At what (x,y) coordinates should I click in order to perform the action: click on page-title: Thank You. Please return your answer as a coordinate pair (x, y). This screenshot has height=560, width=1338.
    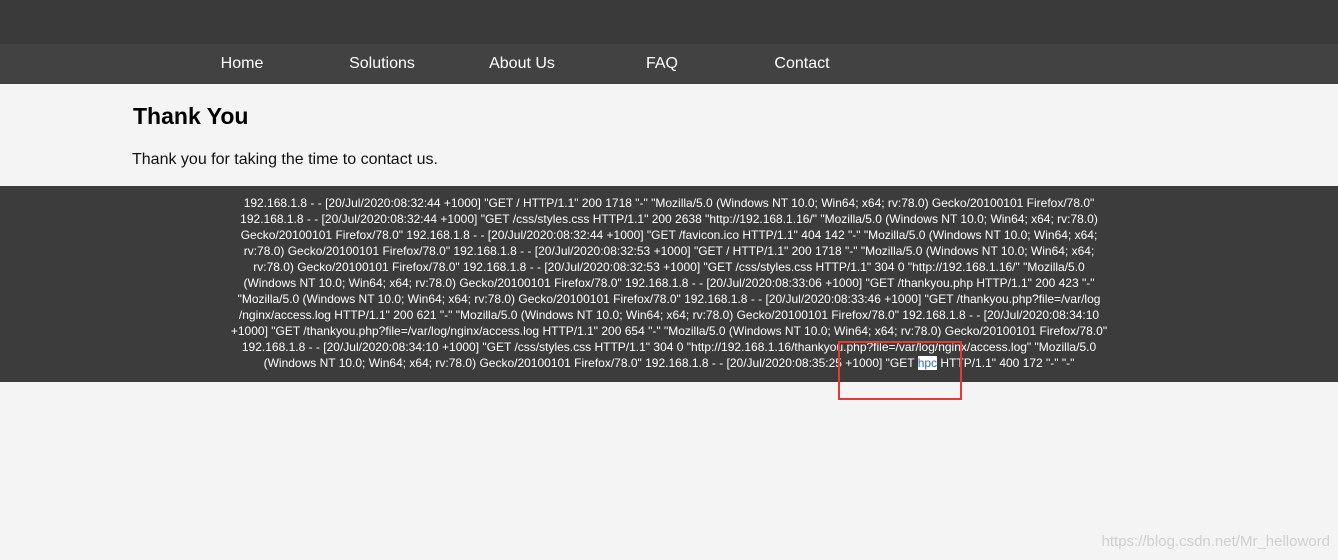
    Looking at the image, I should click on (191, 116).